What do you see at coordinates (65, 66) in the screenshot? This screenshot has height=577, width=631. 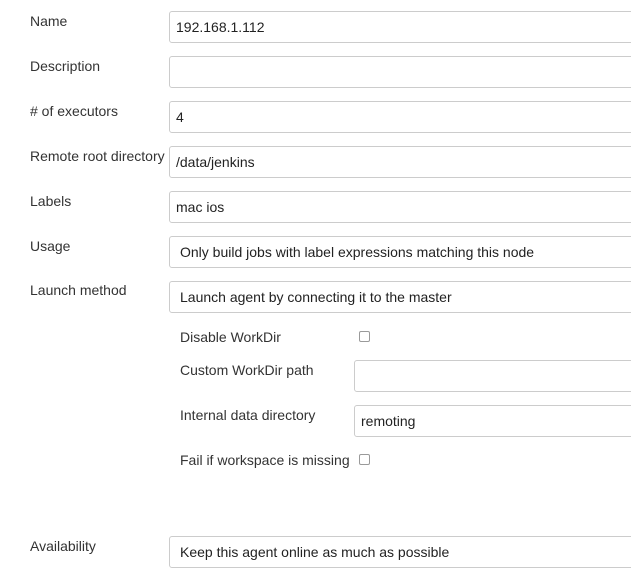 I see `description-label: Description` at bounding box center [65, 66].